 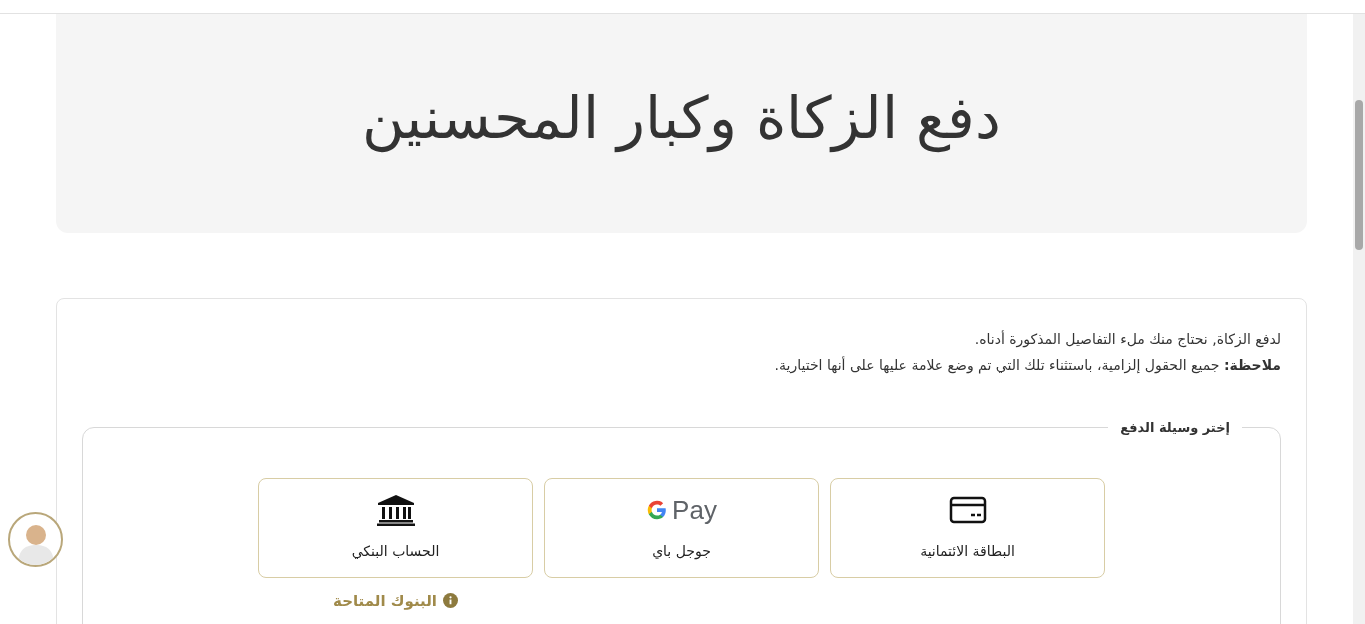 What do you see at coordinates (450, 601) in the screenshot?
I see `info-icon` at bounding box center [450, 601].